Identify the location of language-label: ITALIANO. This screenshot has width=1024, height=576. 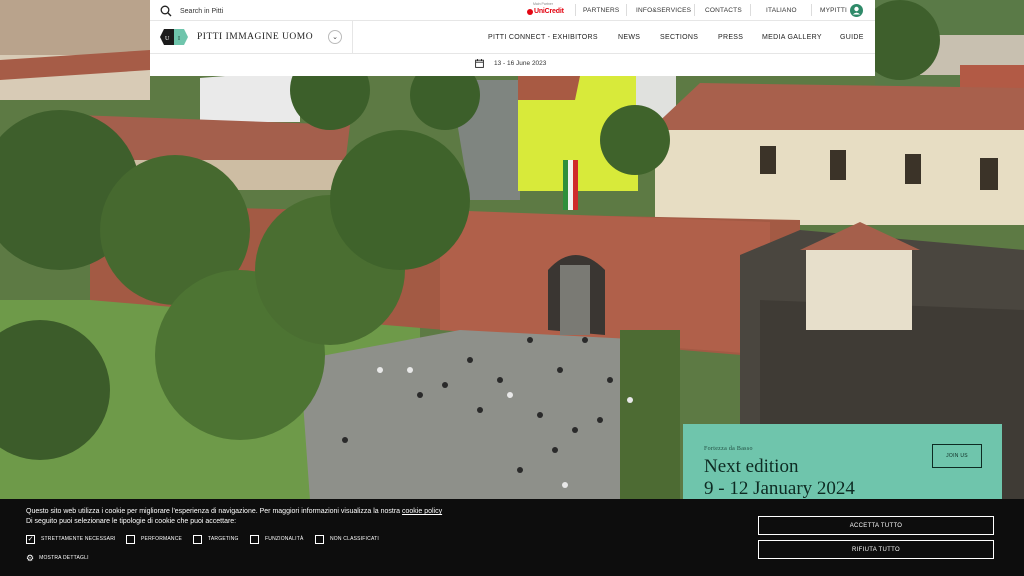
(781, 10).